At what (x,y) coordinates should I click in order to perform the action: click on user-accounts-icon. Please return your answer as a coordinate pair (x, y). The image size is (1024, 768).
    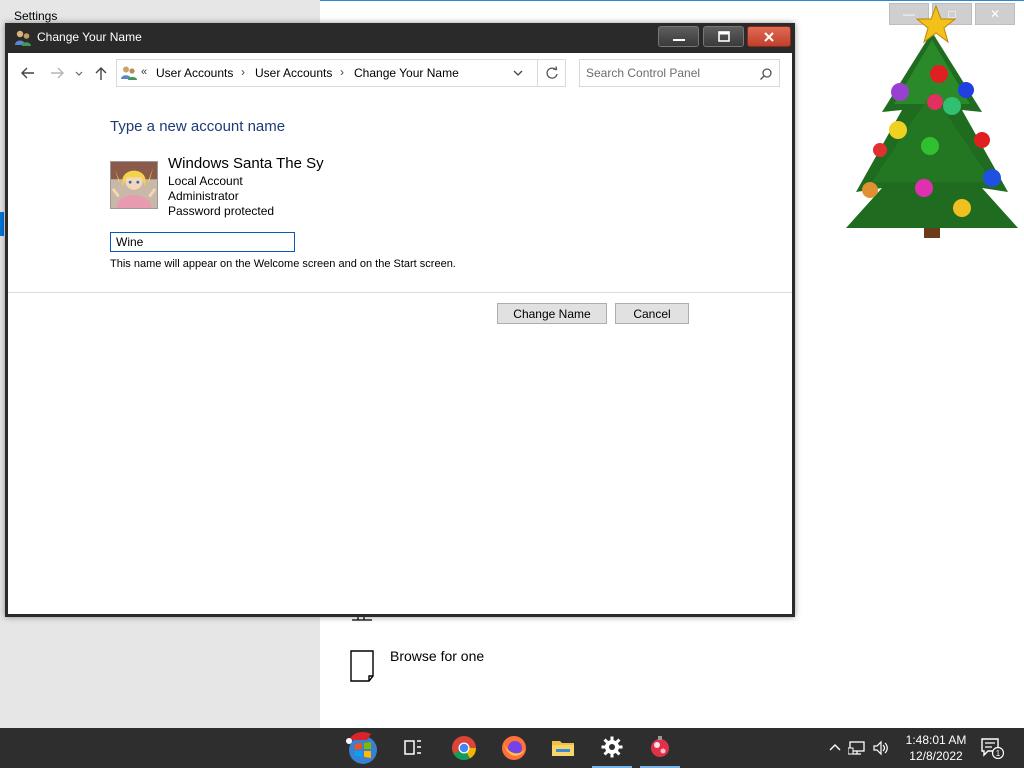
    Looking at the image, I should click on (23, 38).